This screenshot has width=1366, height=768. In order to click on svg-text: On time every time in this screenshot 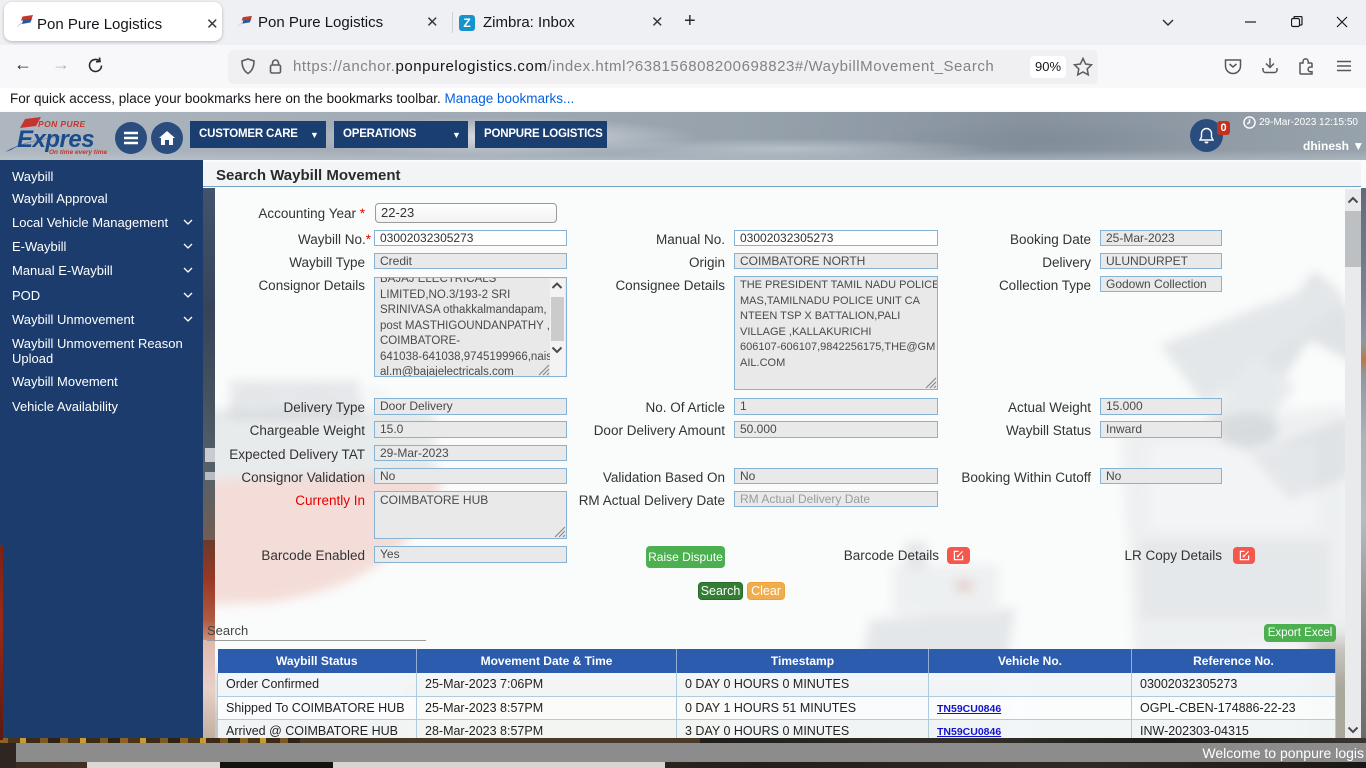, I will do `click(78, 152)`.